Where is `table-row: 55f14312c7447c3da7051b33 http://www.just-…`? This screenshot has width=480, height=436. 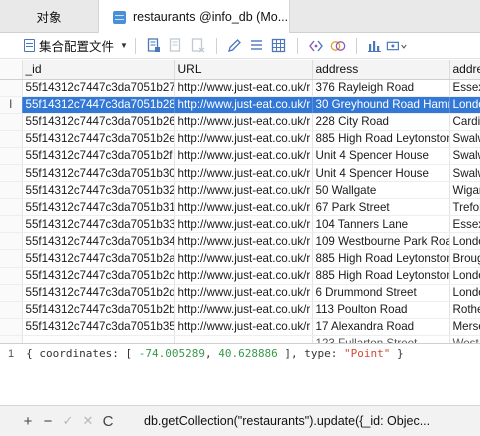 table-row: 55f14312c7447c3da7051b33 http://www.just-… is located at coordinates (240, 224).